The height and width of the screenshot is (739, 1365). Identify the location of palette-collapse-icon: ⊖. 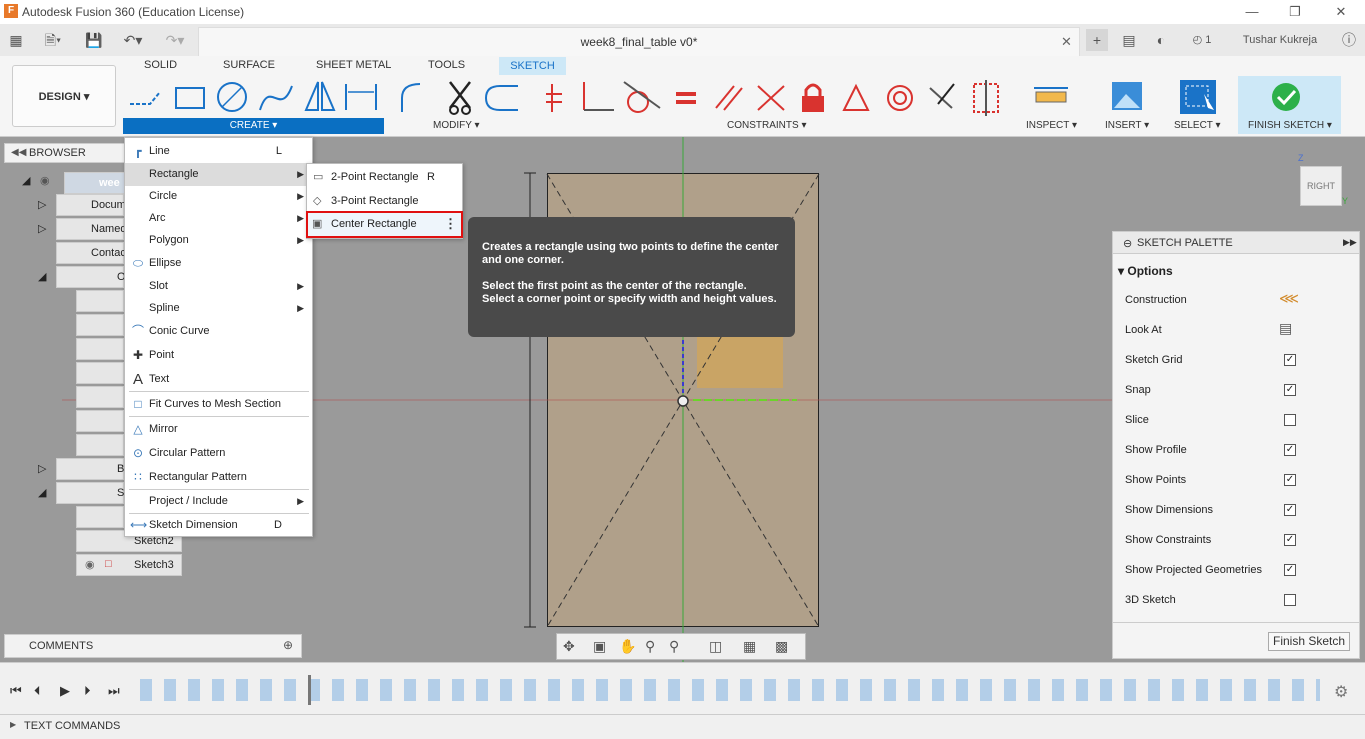
(1127, 243).